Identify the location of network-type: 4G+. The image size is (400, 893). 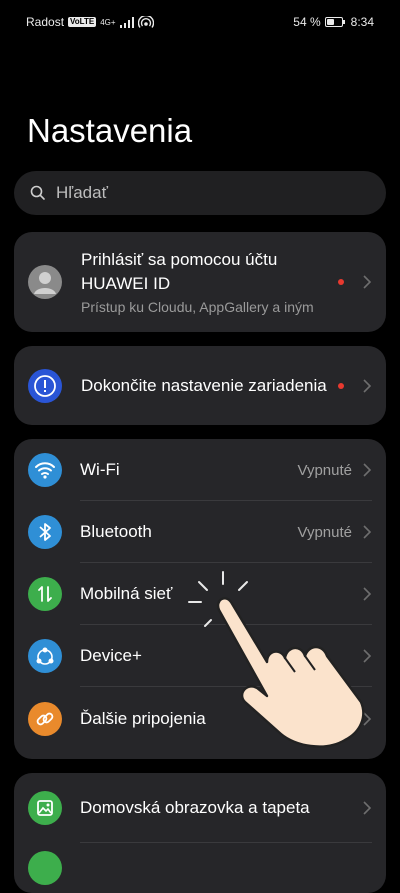
(108, 22).